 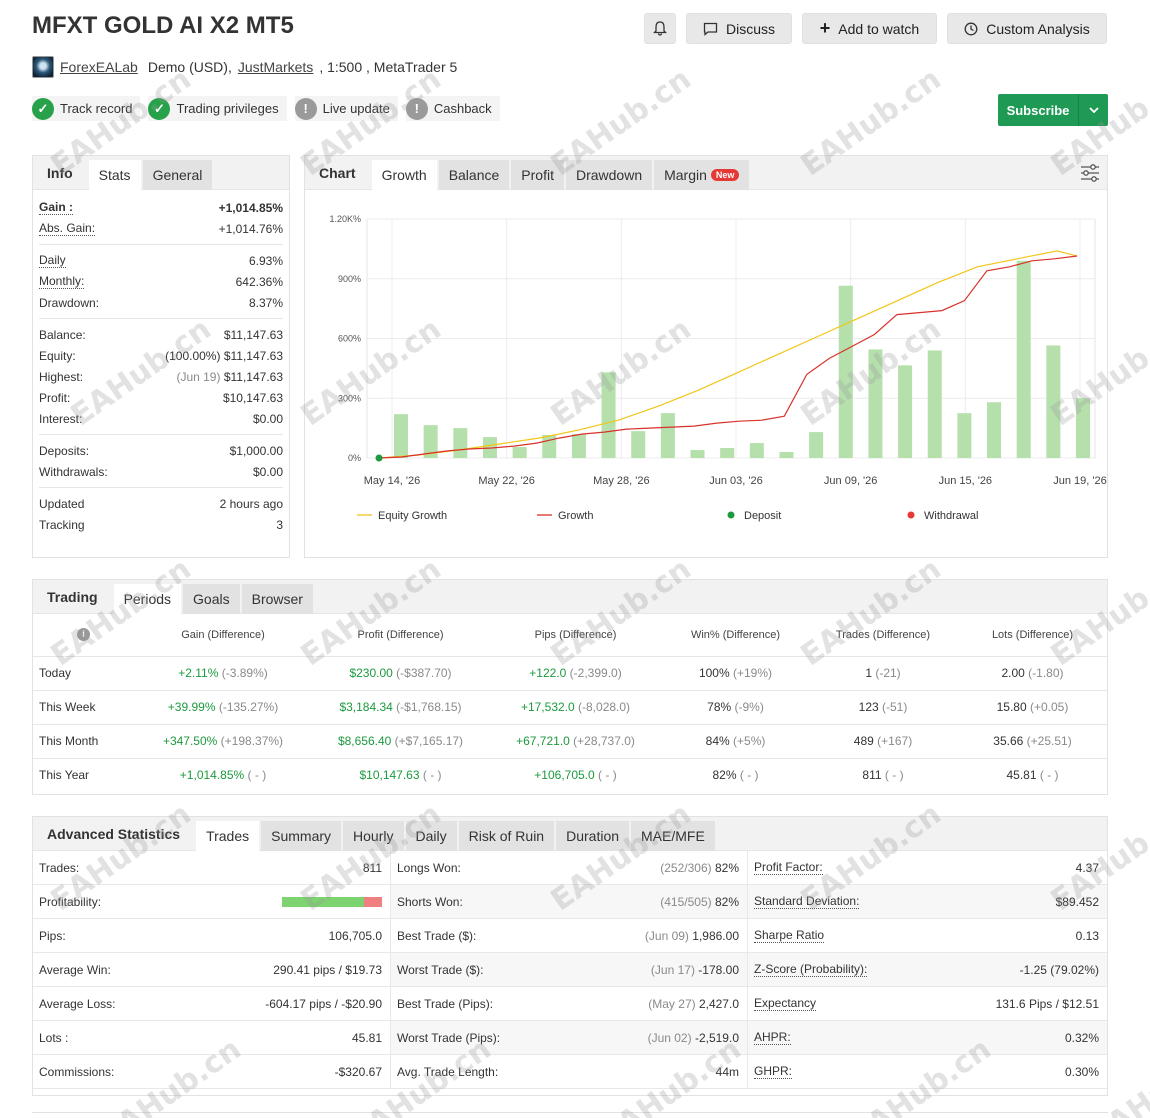 What do you see at coordinates (60, 173) in the screenshot?
I see `tab-info: Info` at bounding box center [60, 173].